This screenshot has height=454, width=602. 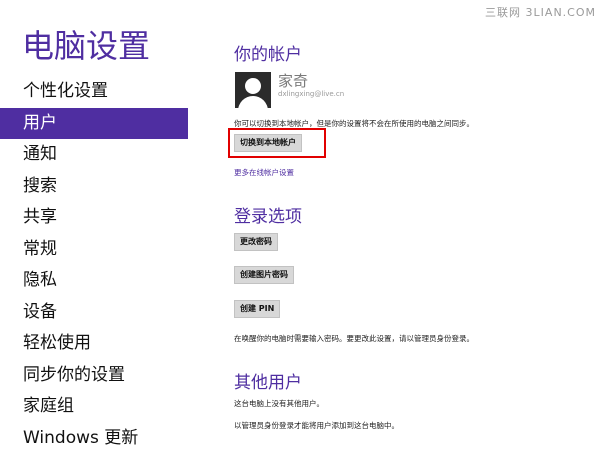 What do you see at coordinates (256, 242) in the screenshot?
I see `change-password-button: 更改密码` at bounding box center [256, 242].